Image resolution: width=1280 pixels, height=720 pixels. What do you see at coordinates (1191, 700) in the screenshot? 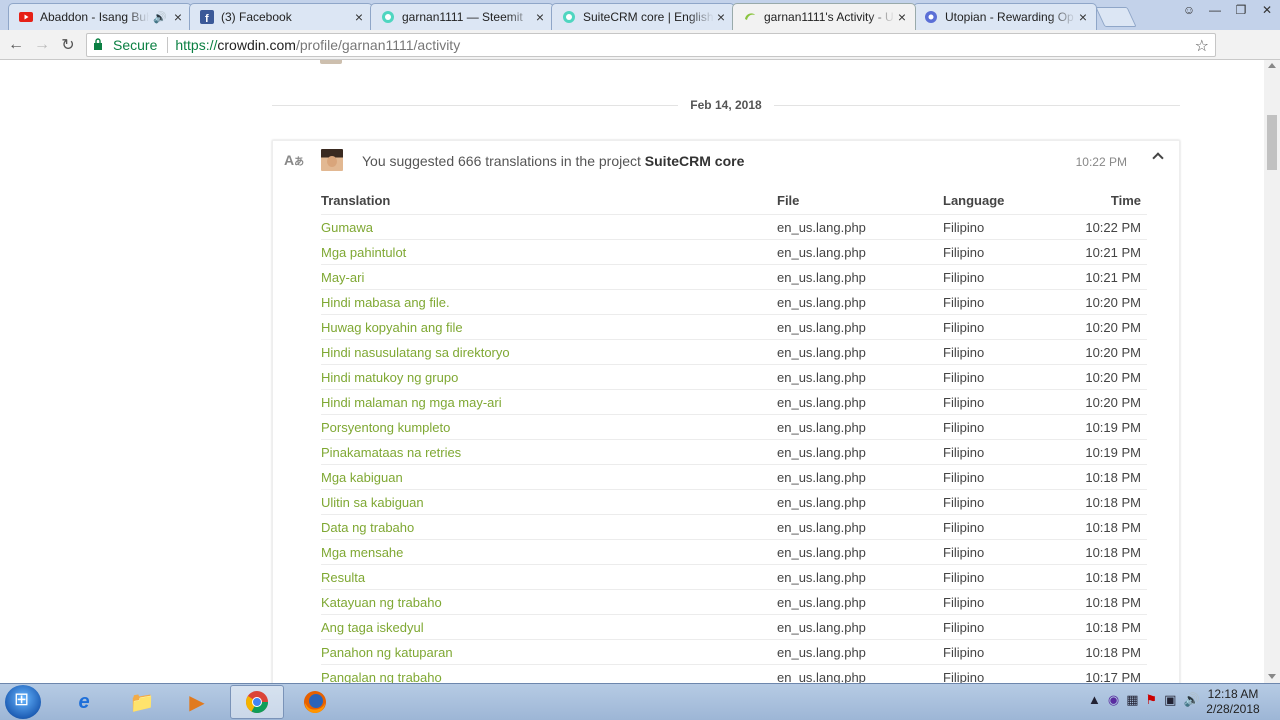
I see `volume-icon: 🔊` at bounding box center [1191, 700].